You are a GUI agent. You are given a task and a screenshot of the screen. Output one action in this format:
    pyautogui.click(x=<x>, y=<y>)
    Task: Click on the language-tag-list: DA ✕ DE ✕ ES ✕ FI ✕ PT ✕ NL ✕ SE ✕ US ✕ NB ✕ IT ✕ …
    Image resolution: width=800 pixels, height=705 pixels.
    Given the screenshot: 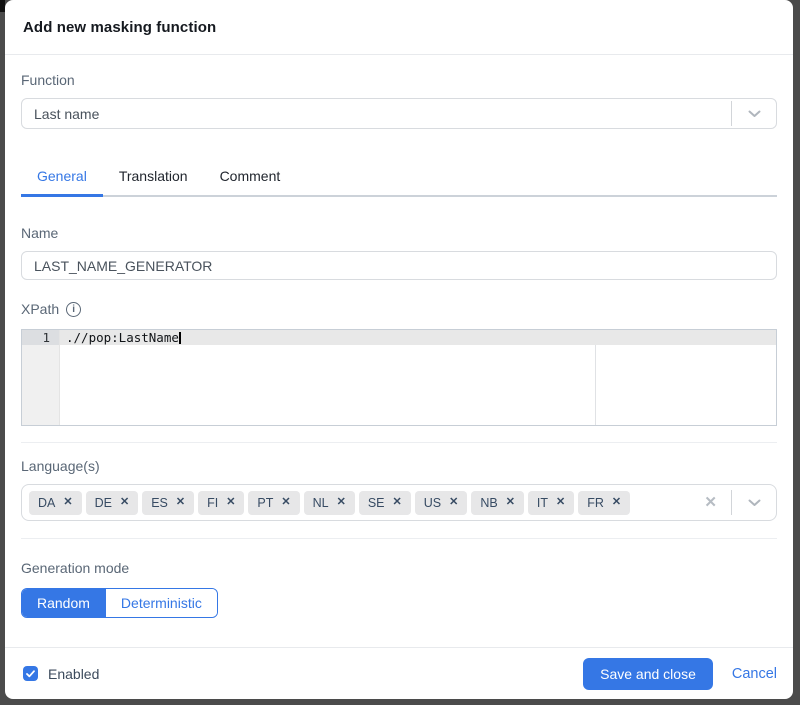 What is the action you would take?
    pyautogui.click(x=366, y=502)
    